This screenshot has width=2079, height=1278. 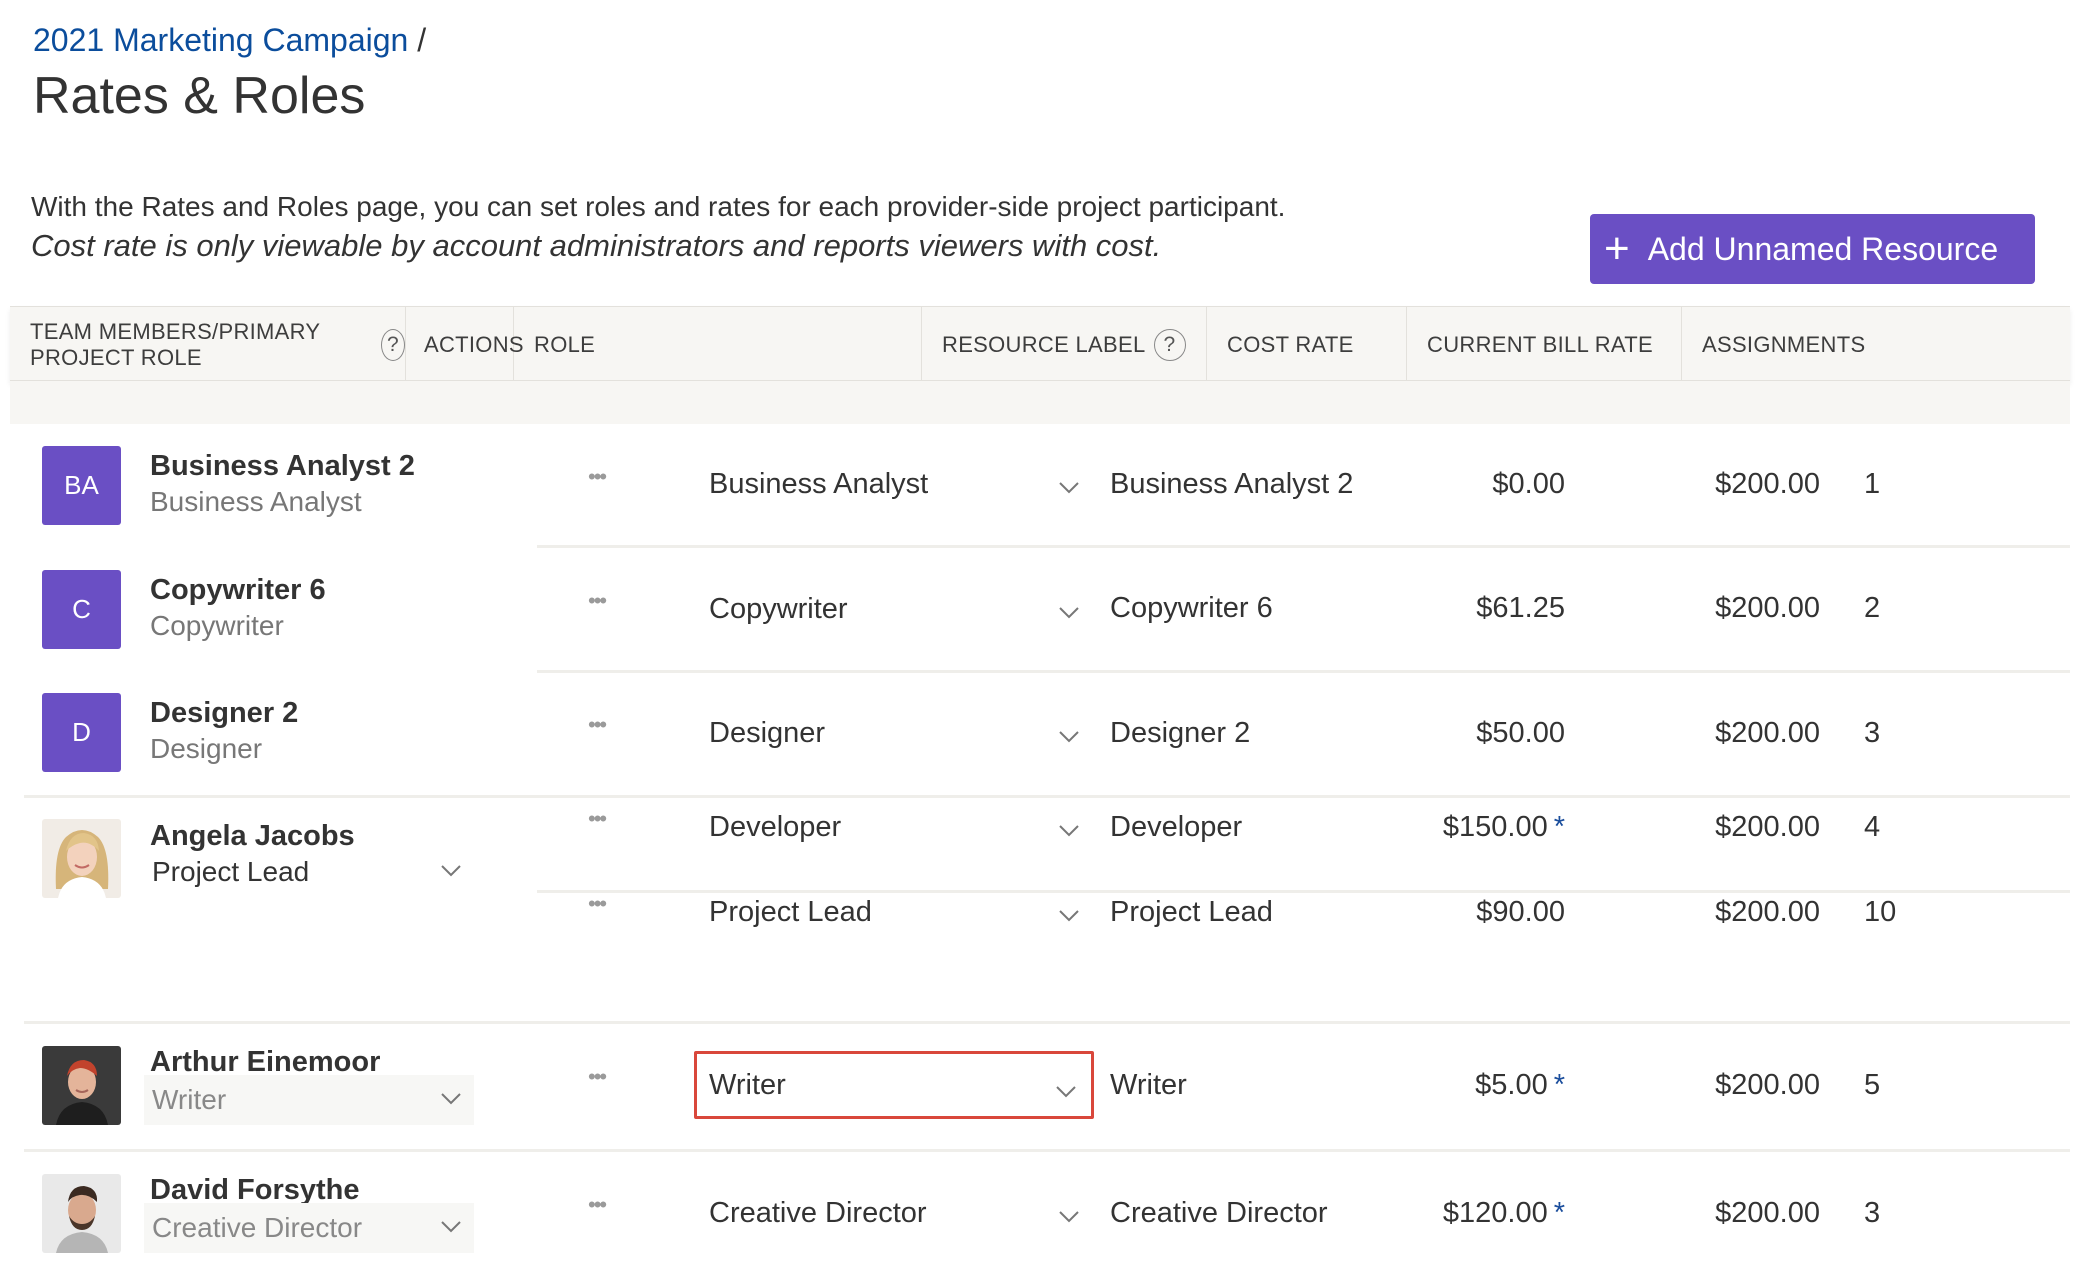 I want to click on cost-rate: $0.00, so click(x=1528, y=484).